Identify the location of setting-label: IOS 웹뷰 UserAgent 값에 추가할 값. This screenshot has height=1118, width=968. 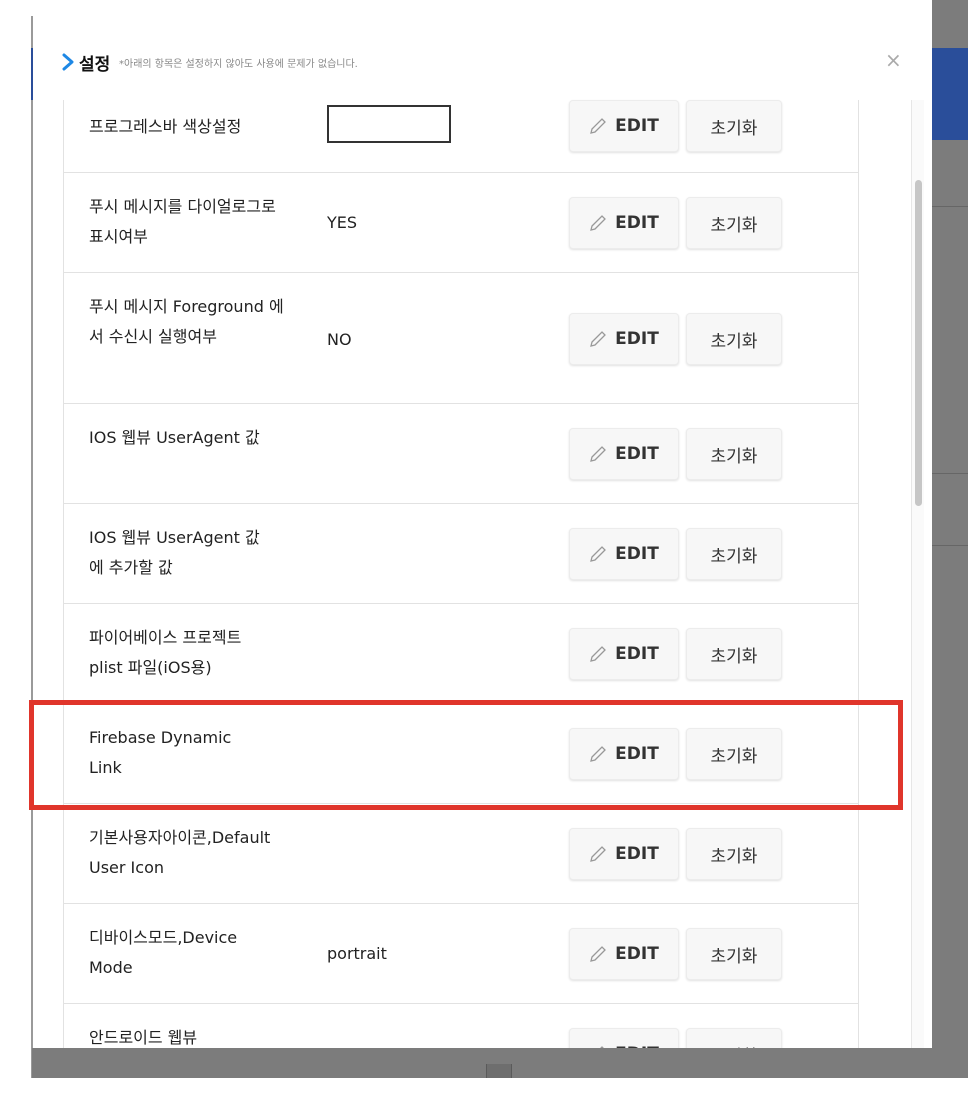
(174, 552).